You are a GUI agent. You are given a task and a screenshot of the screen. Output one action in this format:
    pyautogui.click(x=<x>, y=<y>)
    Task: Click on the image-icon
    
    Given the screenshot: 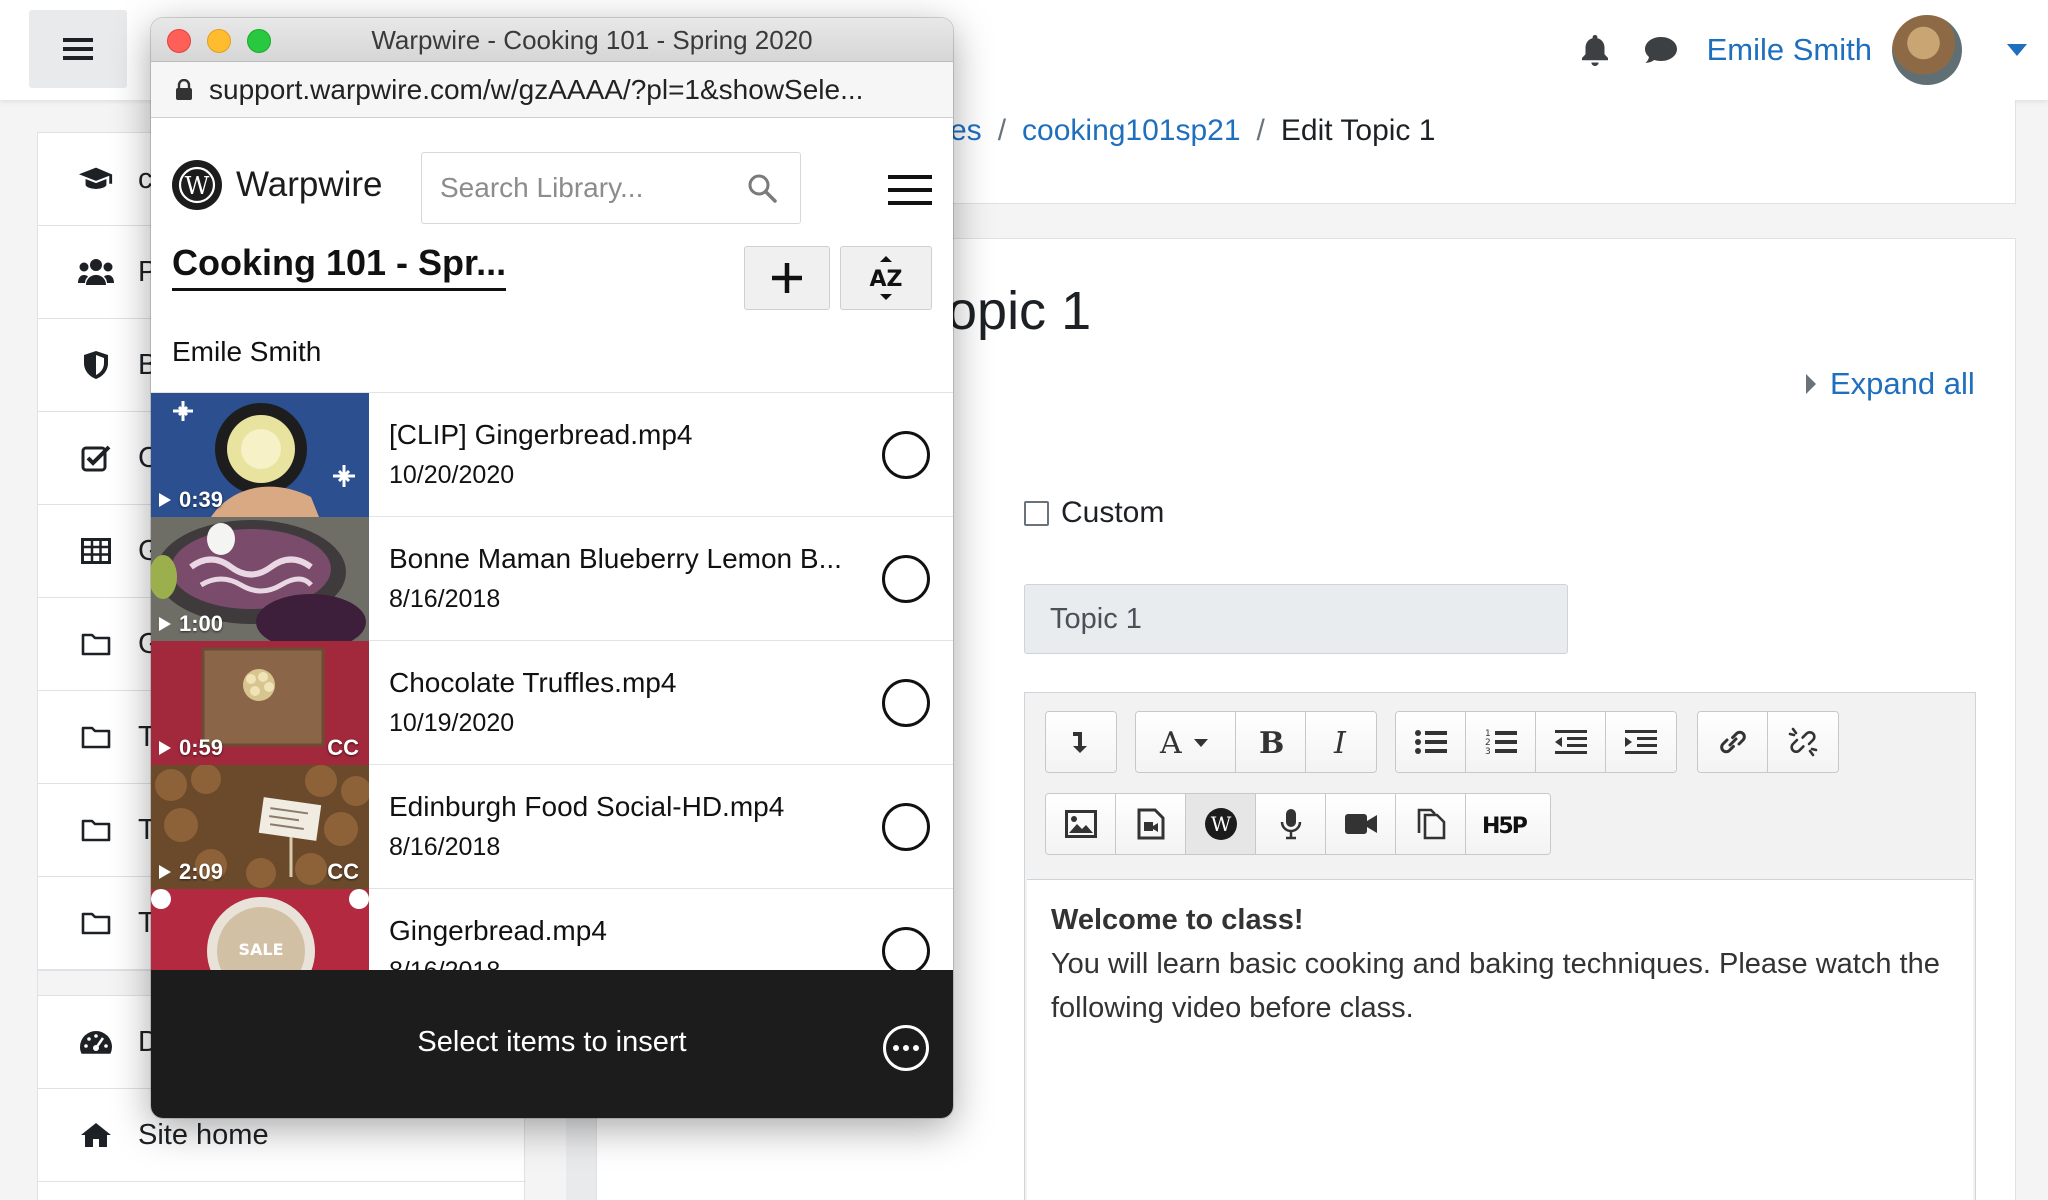 What is the action you would take?
    pyautogui.click(x=1080, y=824)
    